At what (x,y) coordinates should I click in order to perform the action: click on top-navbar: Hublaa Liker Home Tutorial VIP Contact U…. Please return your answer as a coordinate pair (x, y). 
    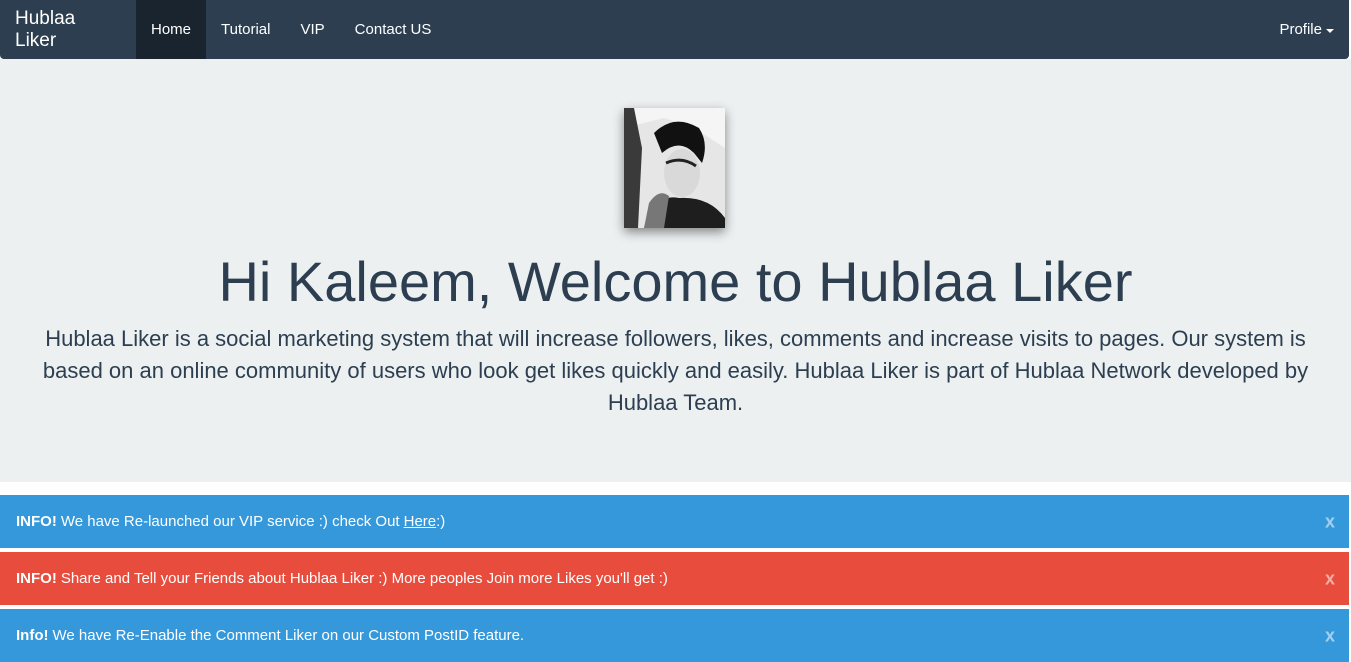
    Looking at the image, I should click on (674, 29).